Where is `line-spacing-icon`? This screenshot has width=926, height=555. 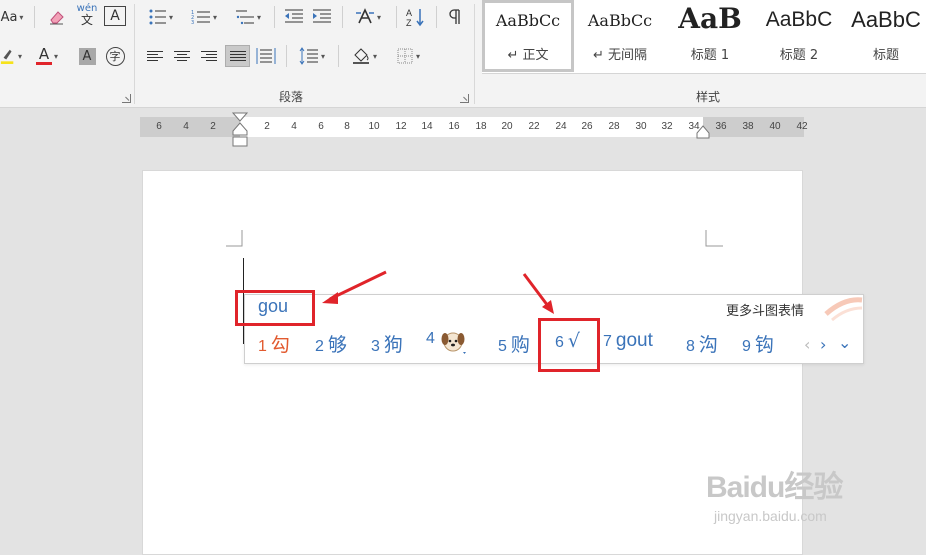
line-spacing-icon is located at coordinates (308, 56).